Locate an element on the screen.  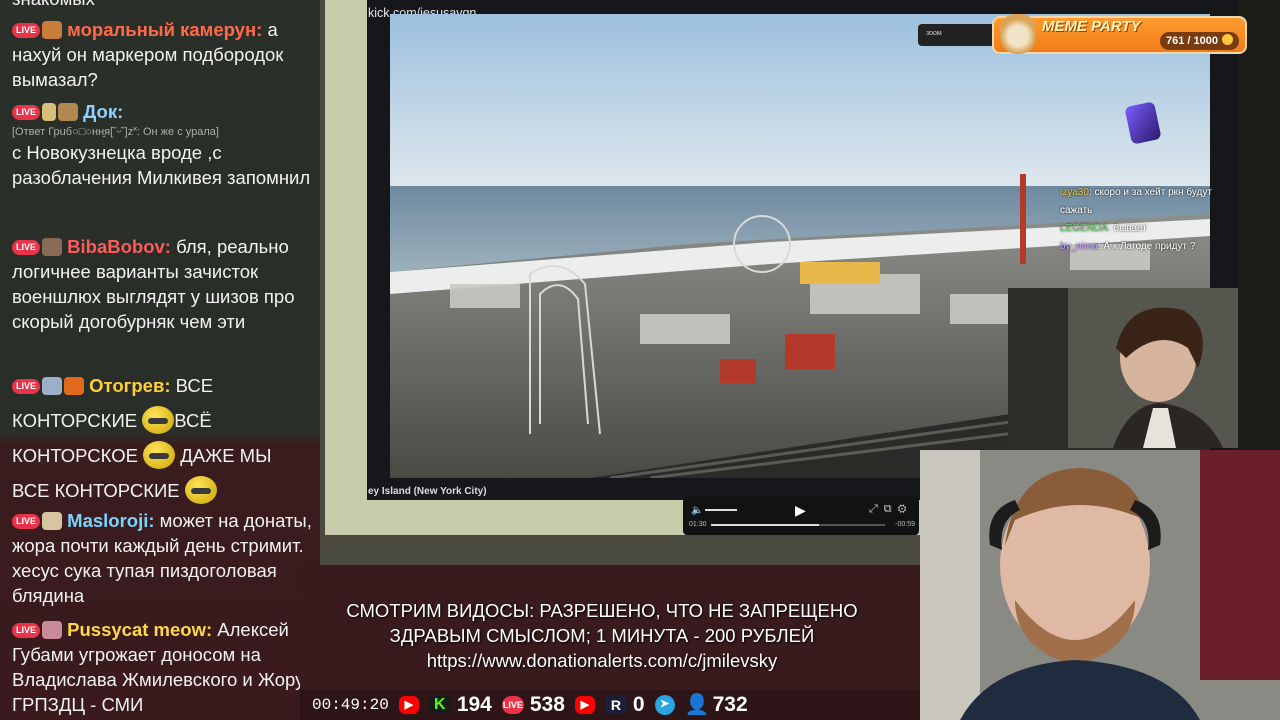
video-caption: ey Island (New York City) is located at coordinates (427, 491).